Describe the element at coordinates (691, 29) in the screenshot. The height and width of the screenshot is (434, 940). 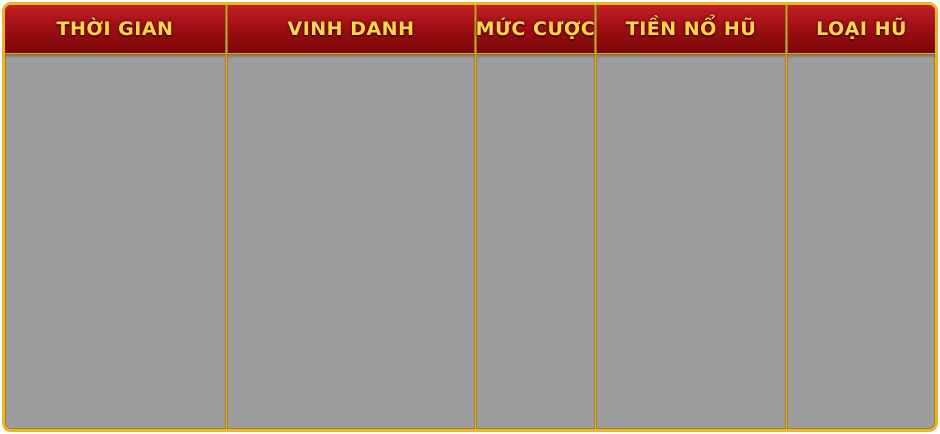
I see `header-tien-no-hu: TIỀN NỔ HŨ` at that location.